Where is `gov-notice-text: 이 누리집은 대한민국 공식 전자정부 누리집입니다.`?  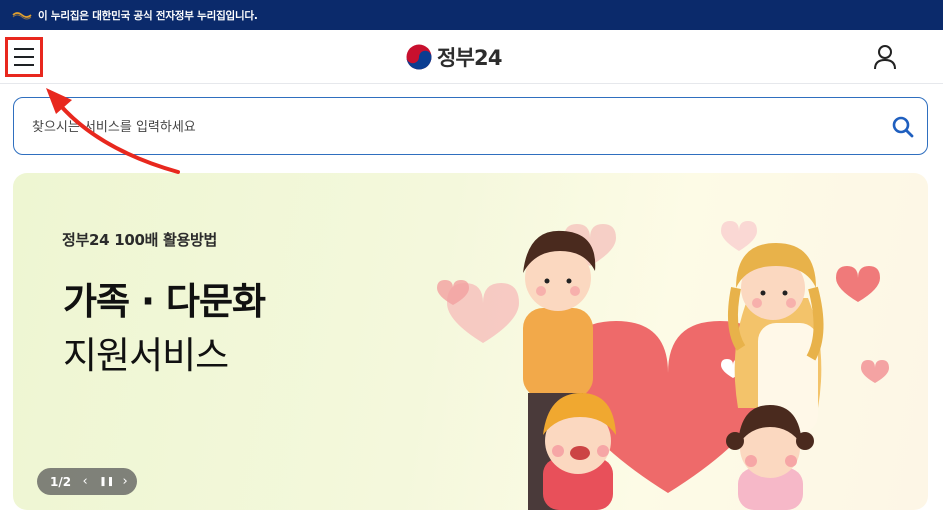 gov-notice-text: 이 누리집은 대한민국 공식 전자정부 누리집입니다. is located at coordinates (148, 15).